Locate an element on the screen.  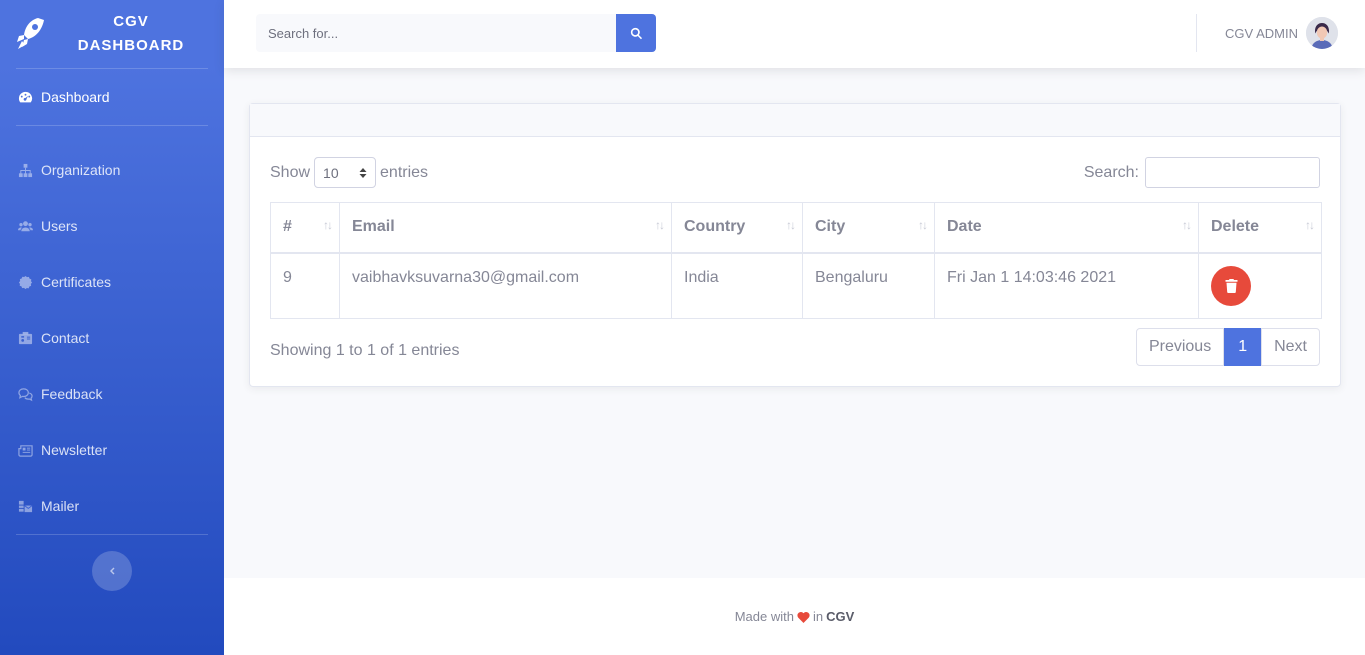
avatar is located at coordinates (1321, 33).